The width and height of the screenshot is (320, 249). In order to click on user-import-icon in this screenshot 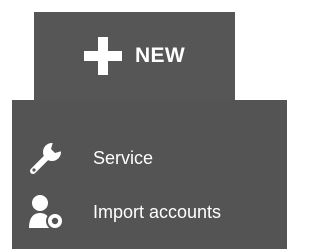, I will do `click(46, 212)`.